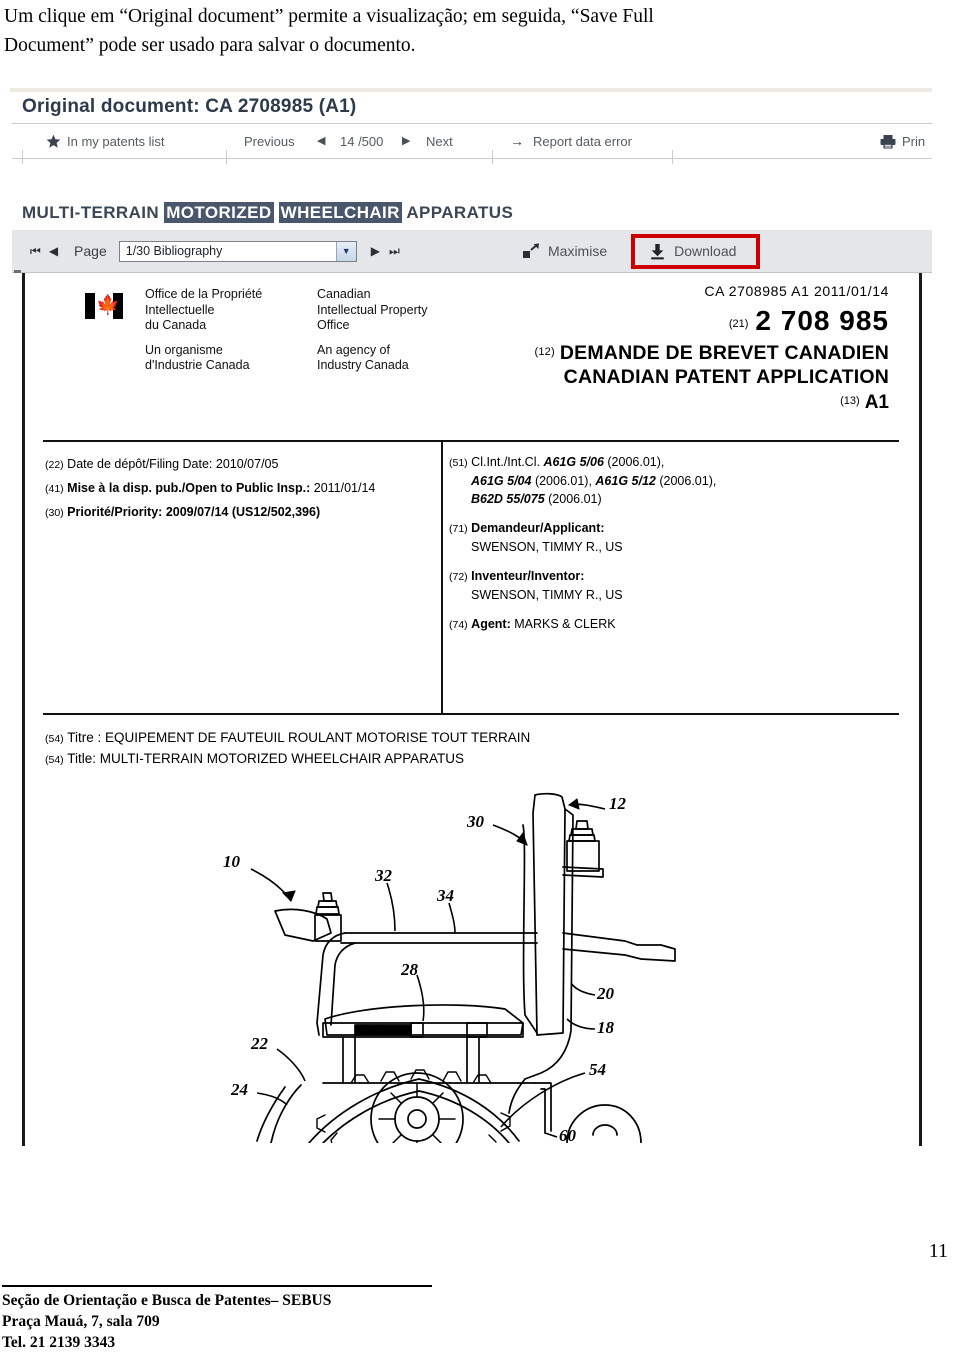 The height and width of the screenshot is (1353, 960). I want to click on masthead-en-sub-2: Industry Canada, so click(363, 365).